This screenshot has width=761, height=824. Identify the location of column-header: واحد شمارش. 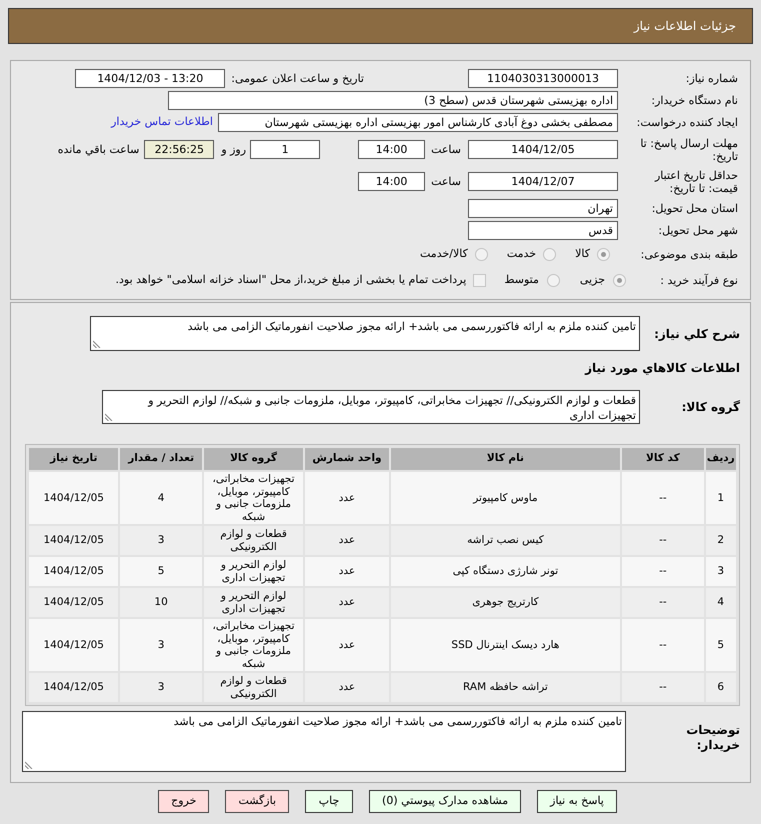
(347, 459).